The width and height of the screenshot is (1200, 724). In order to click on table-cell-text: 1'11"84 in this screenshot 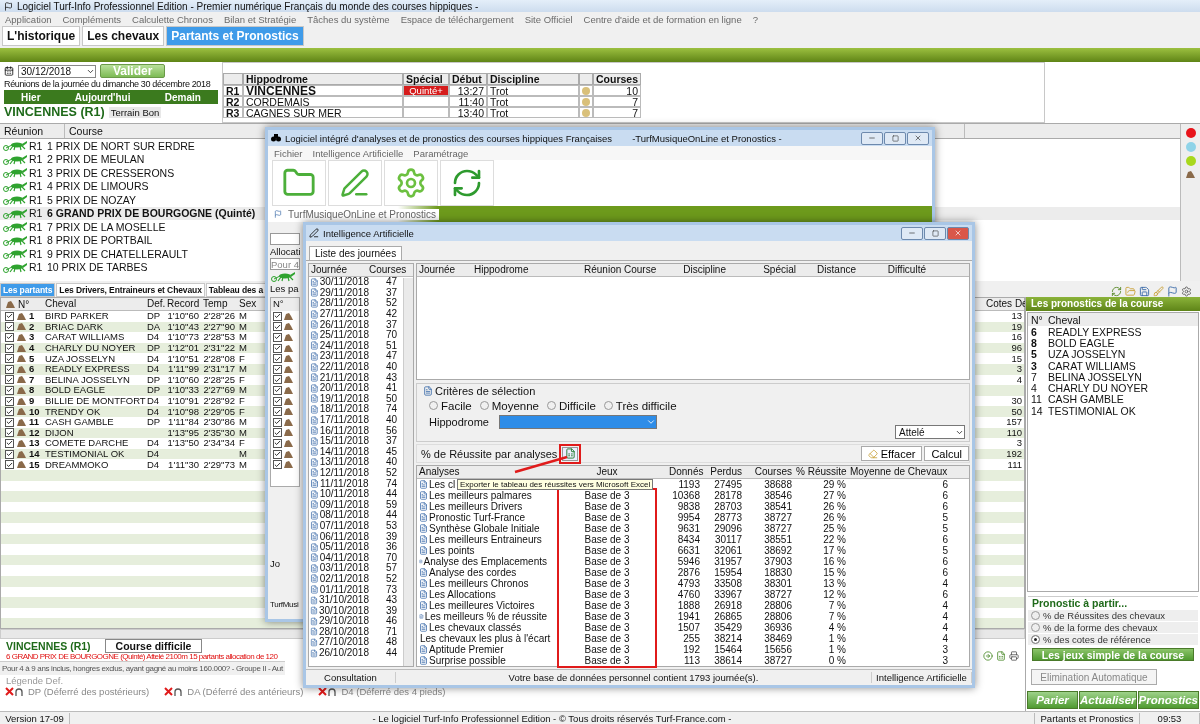, I will do `click(183, 422)`.